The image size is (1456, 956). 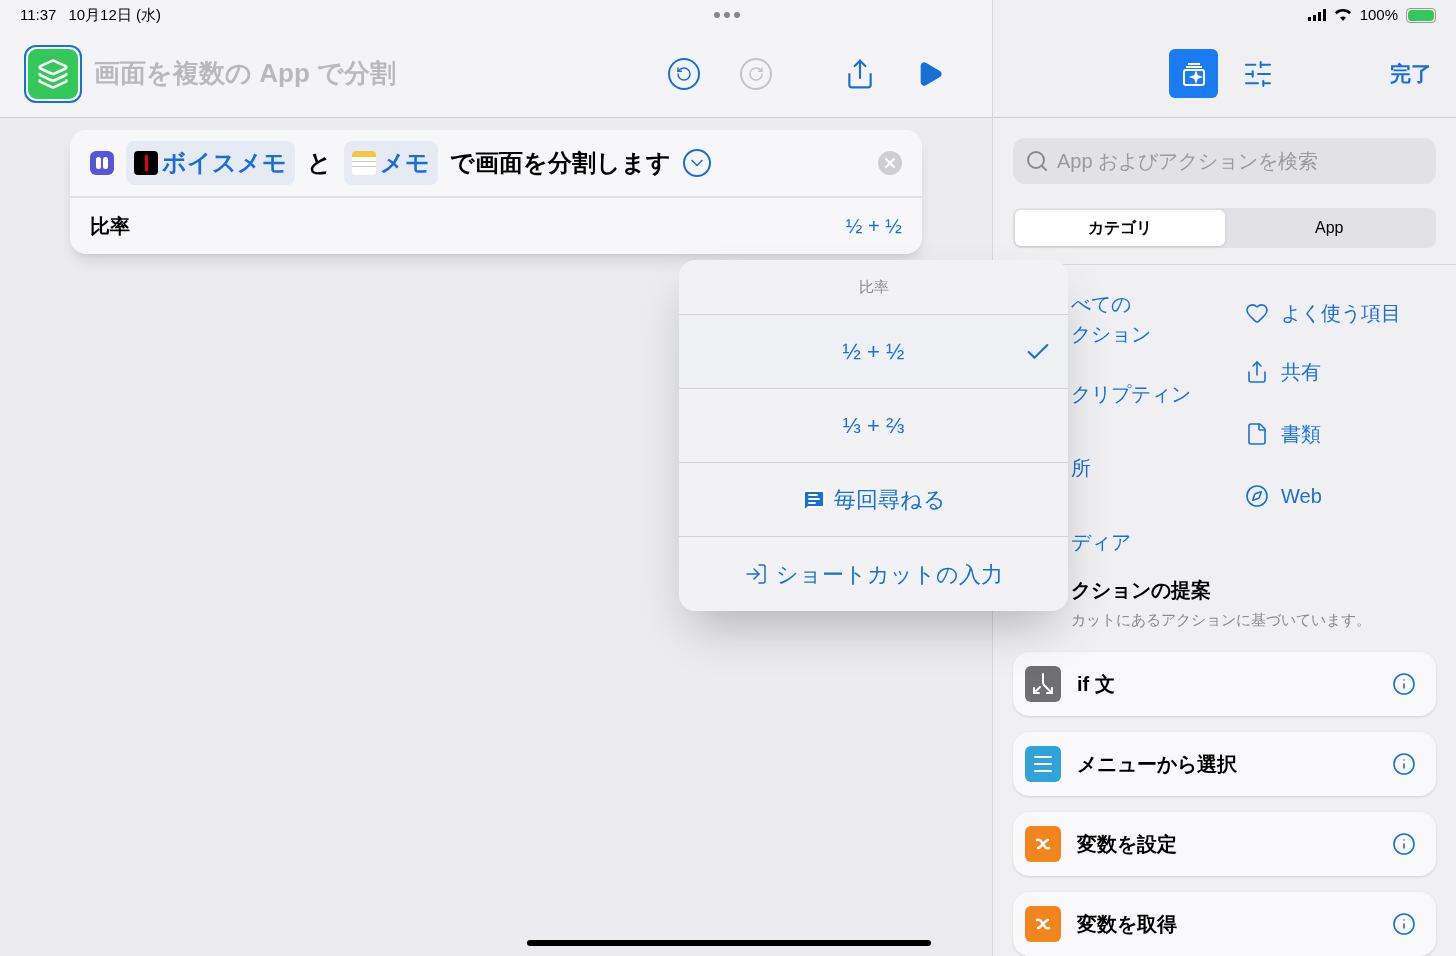 What do you see at coordinates (756, 73) in the screenshot?
I see `redo-icon` at bounding box center [756, 73].